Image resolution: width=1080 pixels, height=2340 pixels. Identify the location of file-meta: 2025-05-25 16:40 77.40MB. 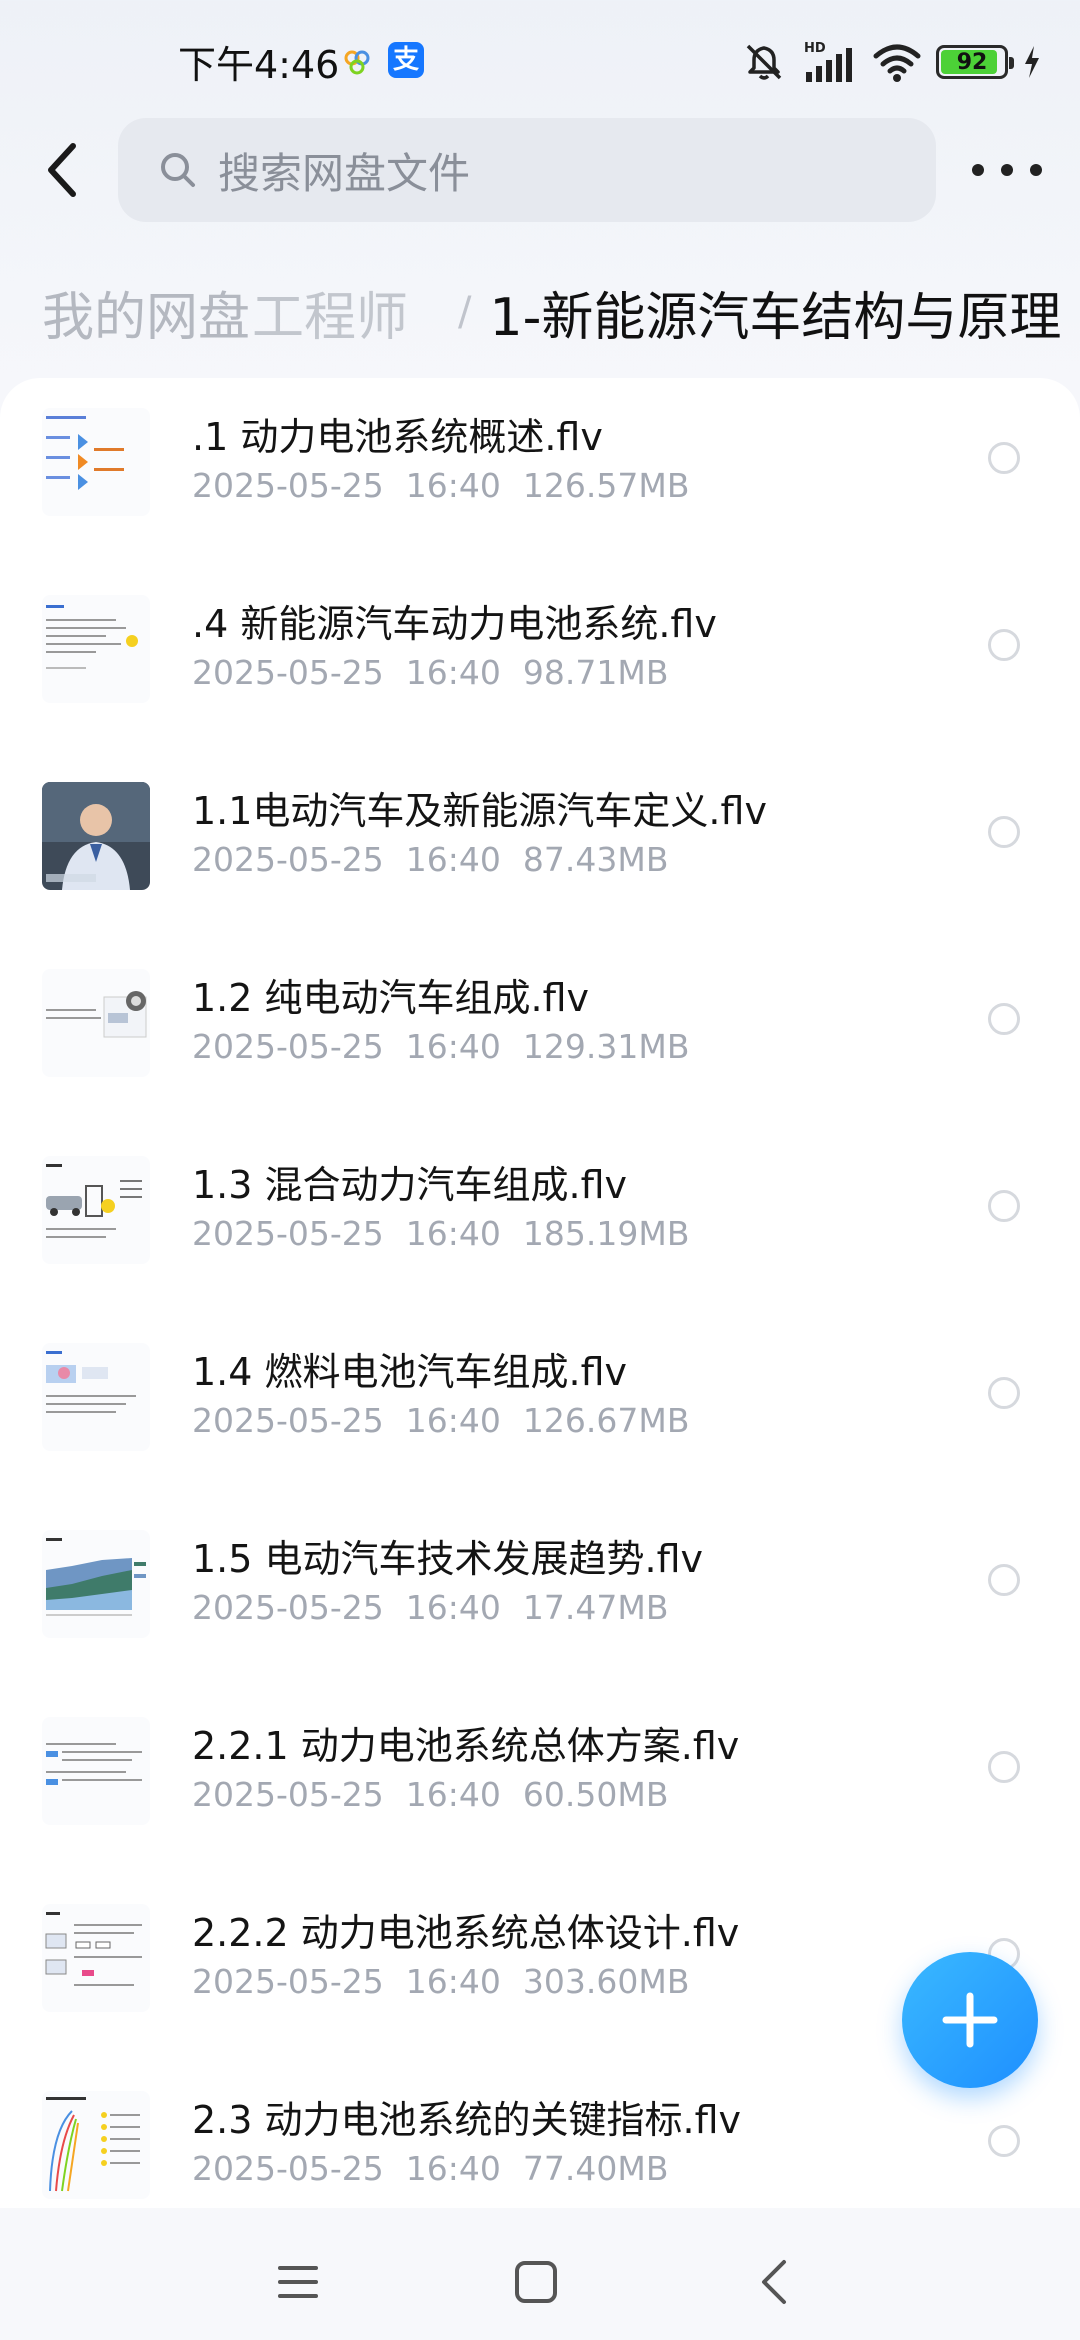
(430, 2168).